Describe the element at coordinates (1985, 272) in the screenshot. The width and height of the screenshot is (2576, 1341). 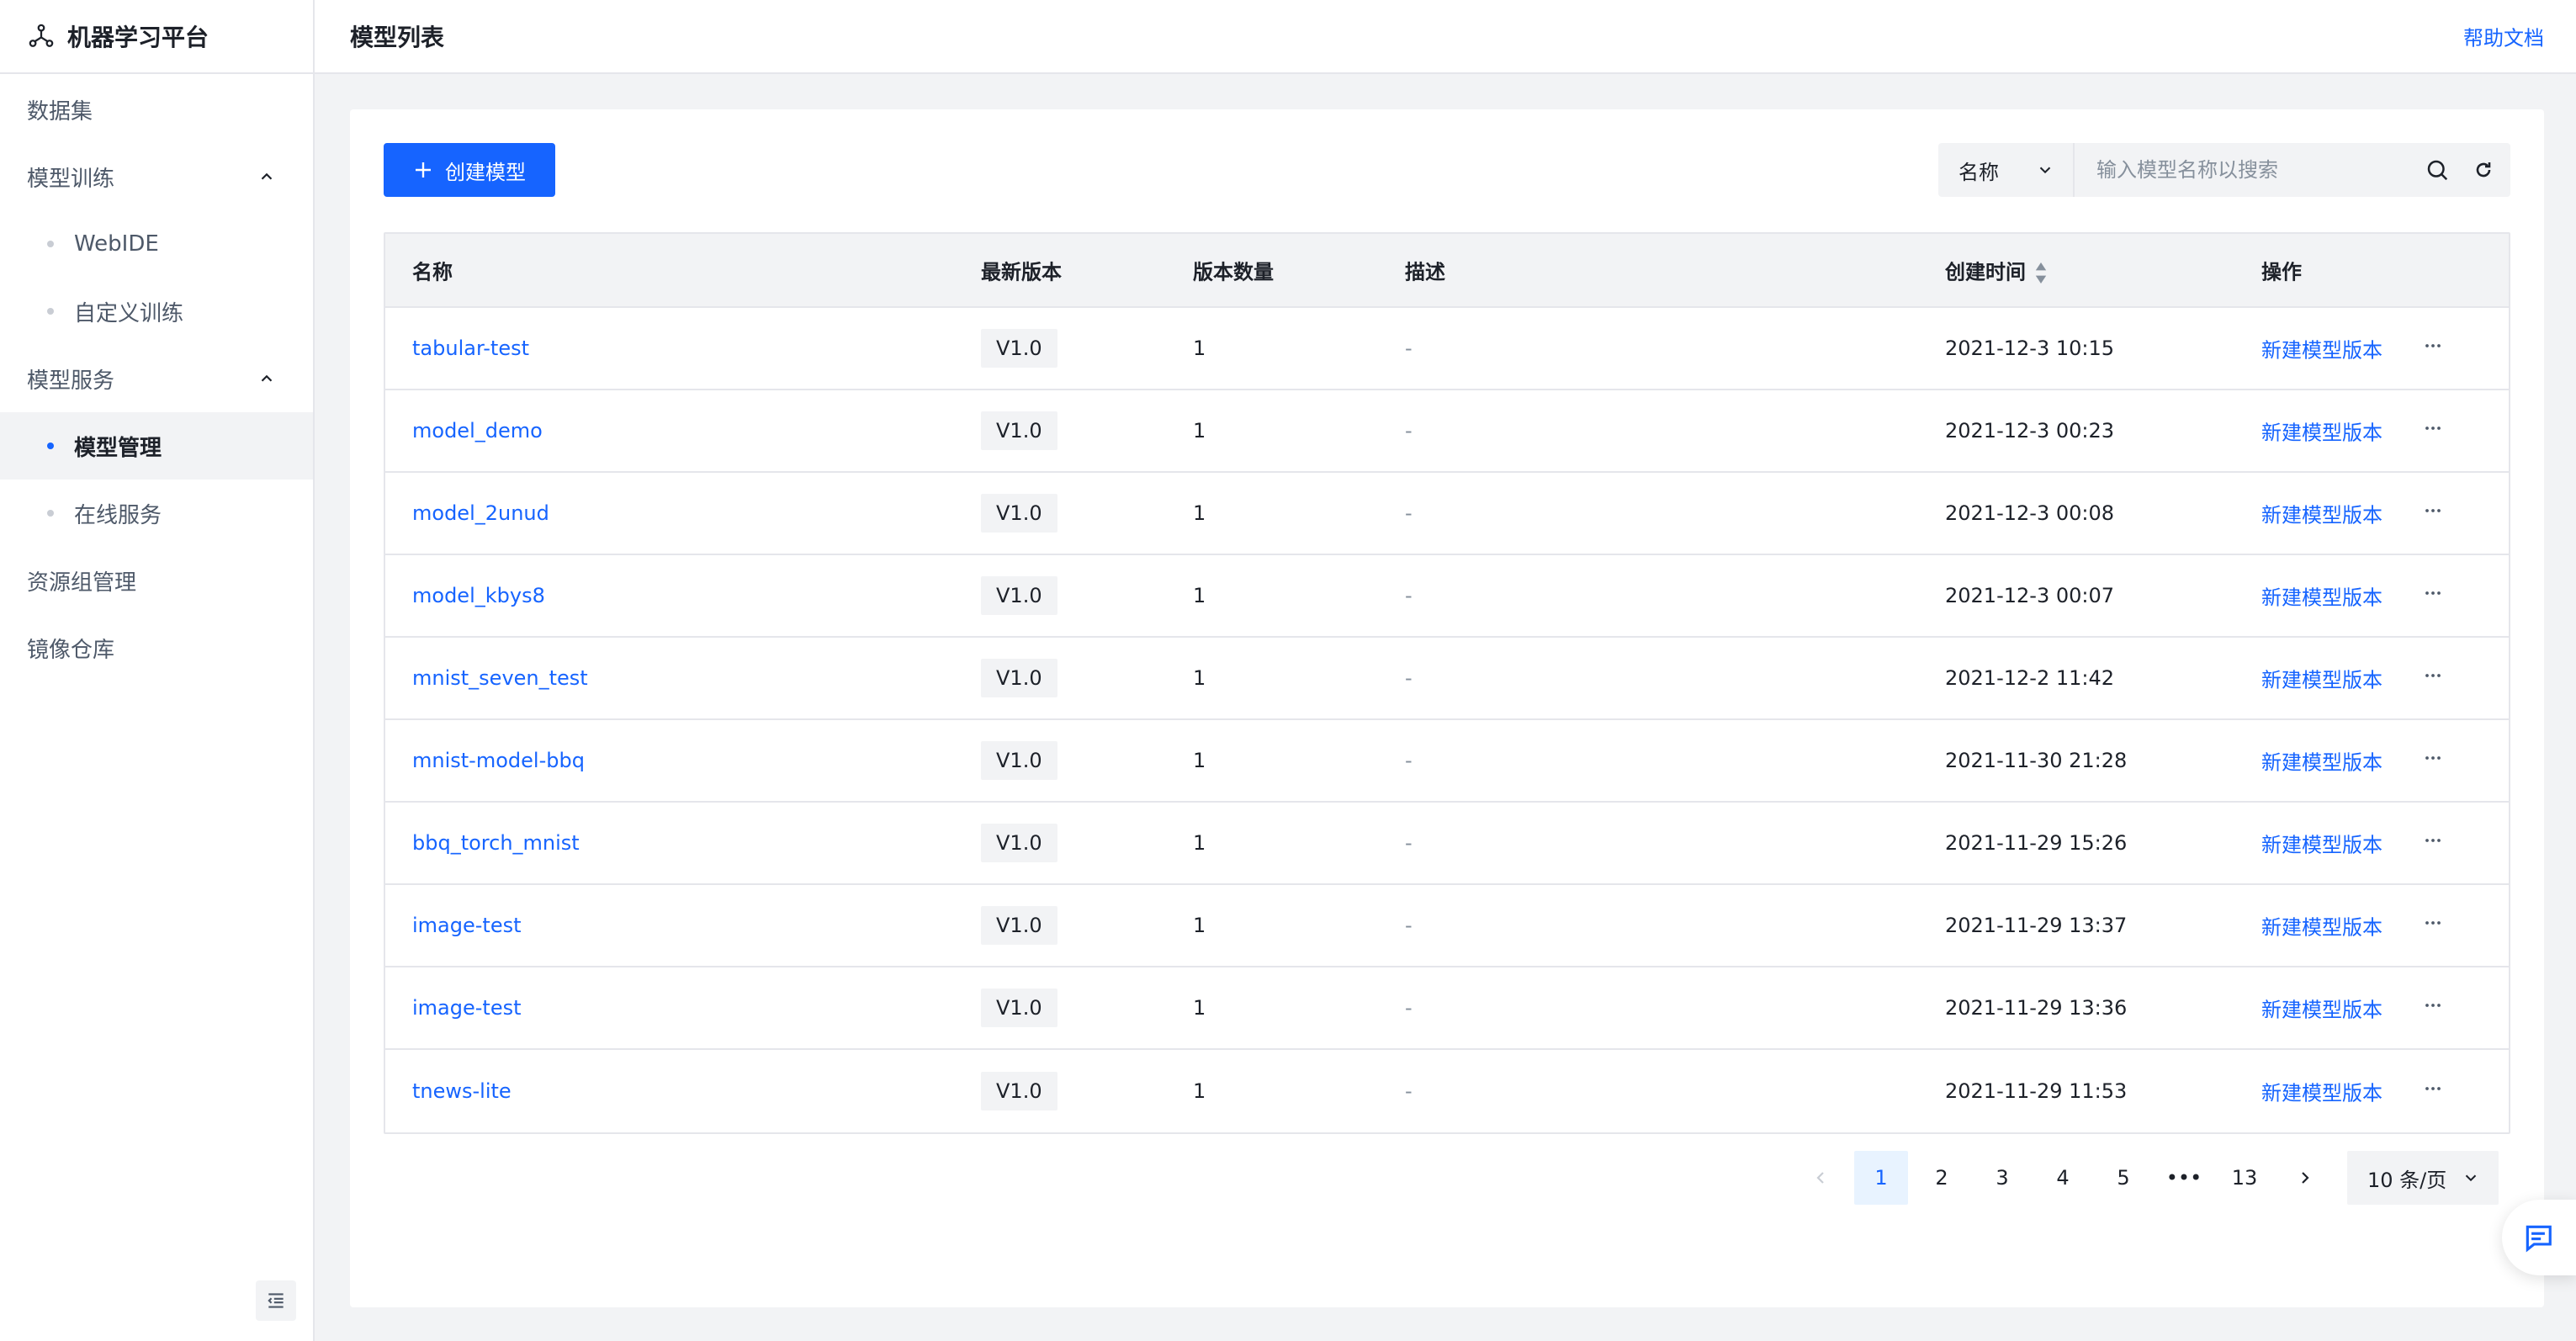
I see `header-time-label: 创建时间` at that location.